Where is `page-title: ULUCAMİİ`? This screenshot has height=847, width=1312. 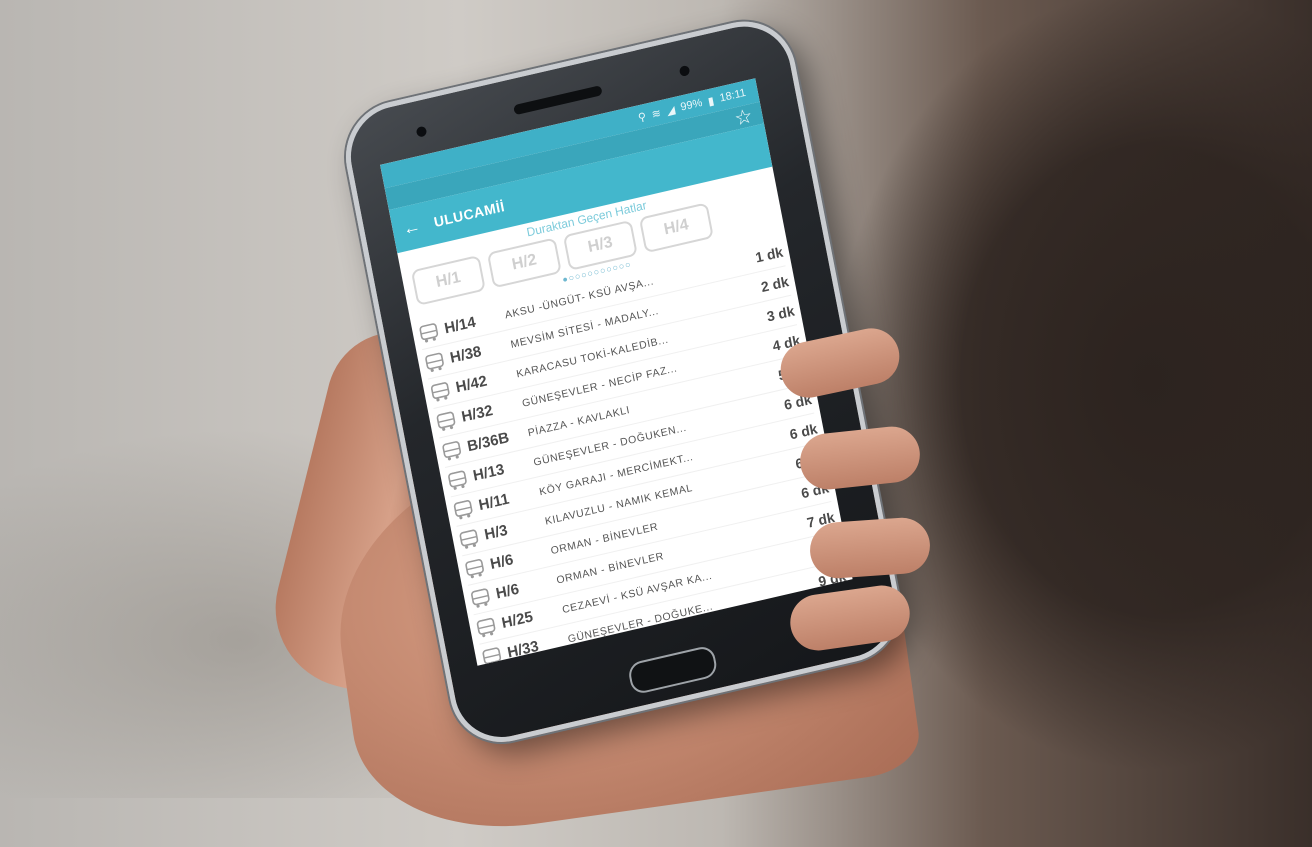 page-title: ULUCAMİİ is located at coordinates (469, 214).